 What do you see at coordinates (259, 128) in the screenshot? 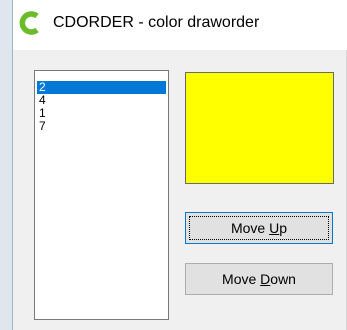
I see `color-swatch` at bounding box center [259, 128].